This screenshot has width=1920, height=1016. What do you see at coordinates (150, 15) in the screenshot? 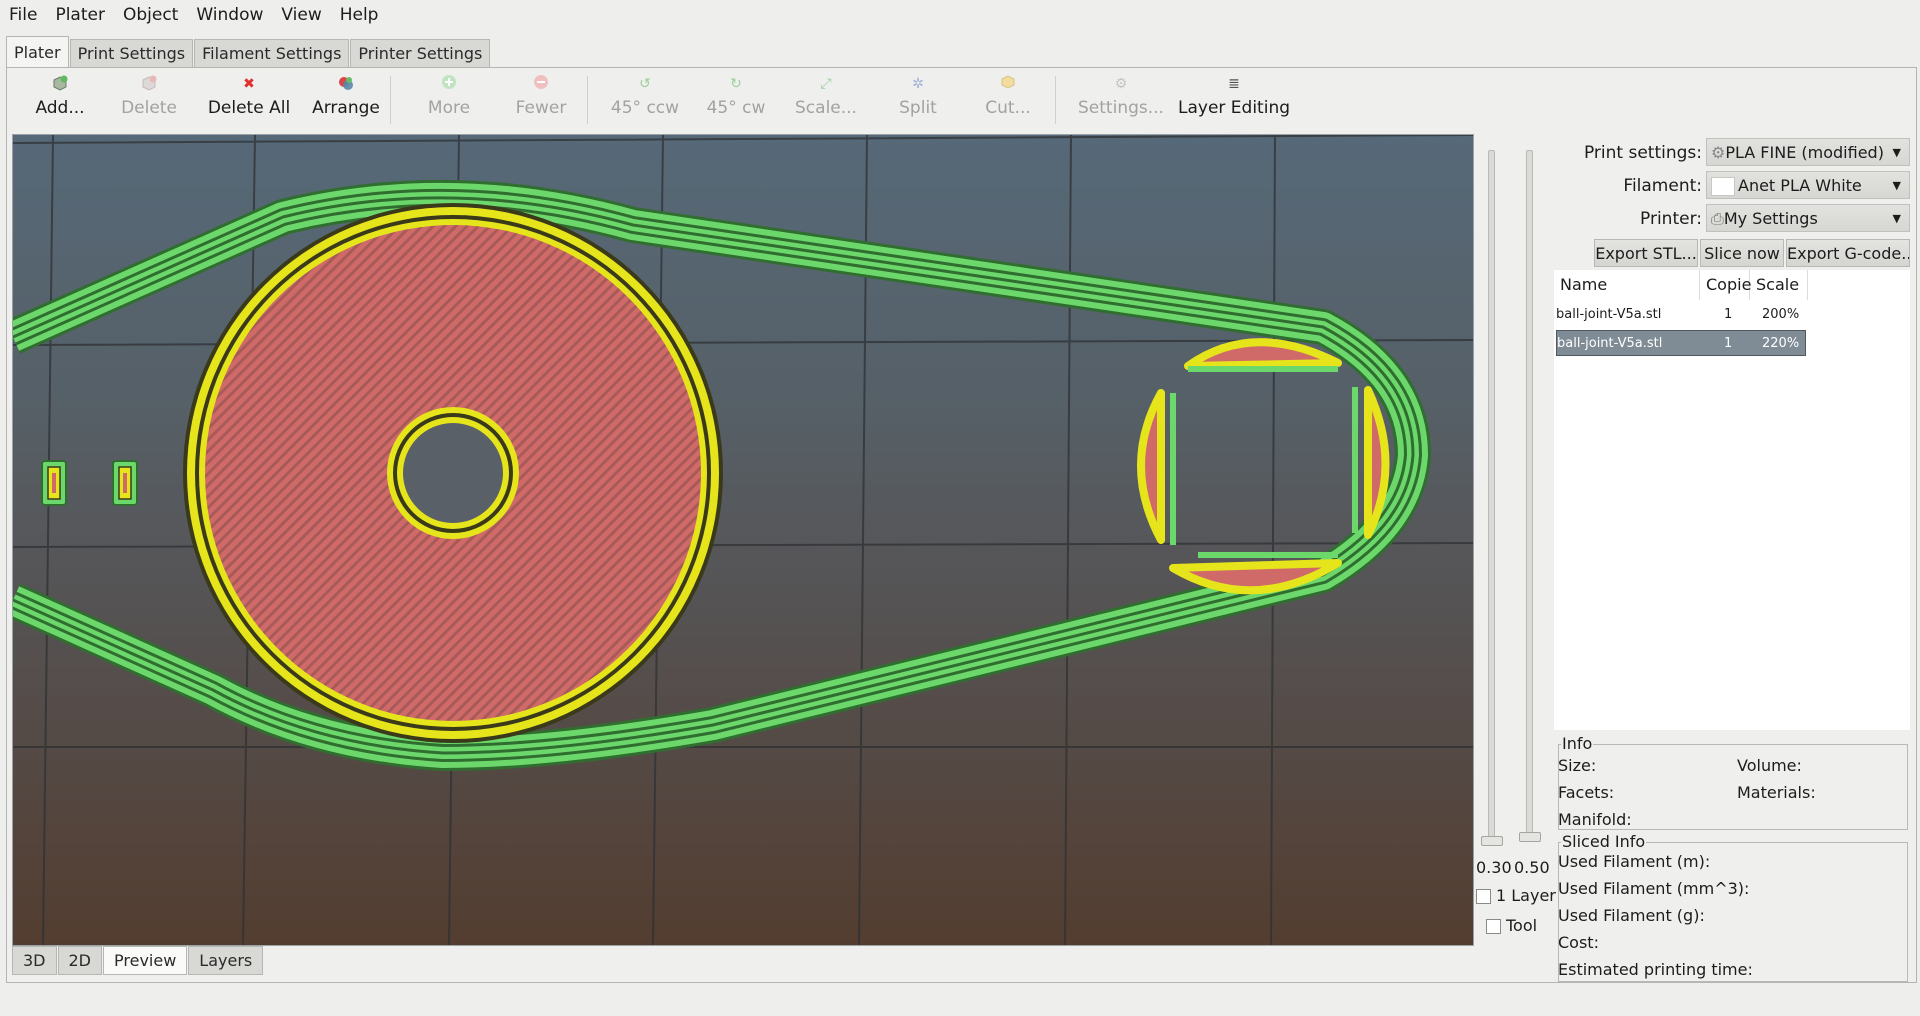
I see `menu-object: Object` at bounding box center [150, 15].